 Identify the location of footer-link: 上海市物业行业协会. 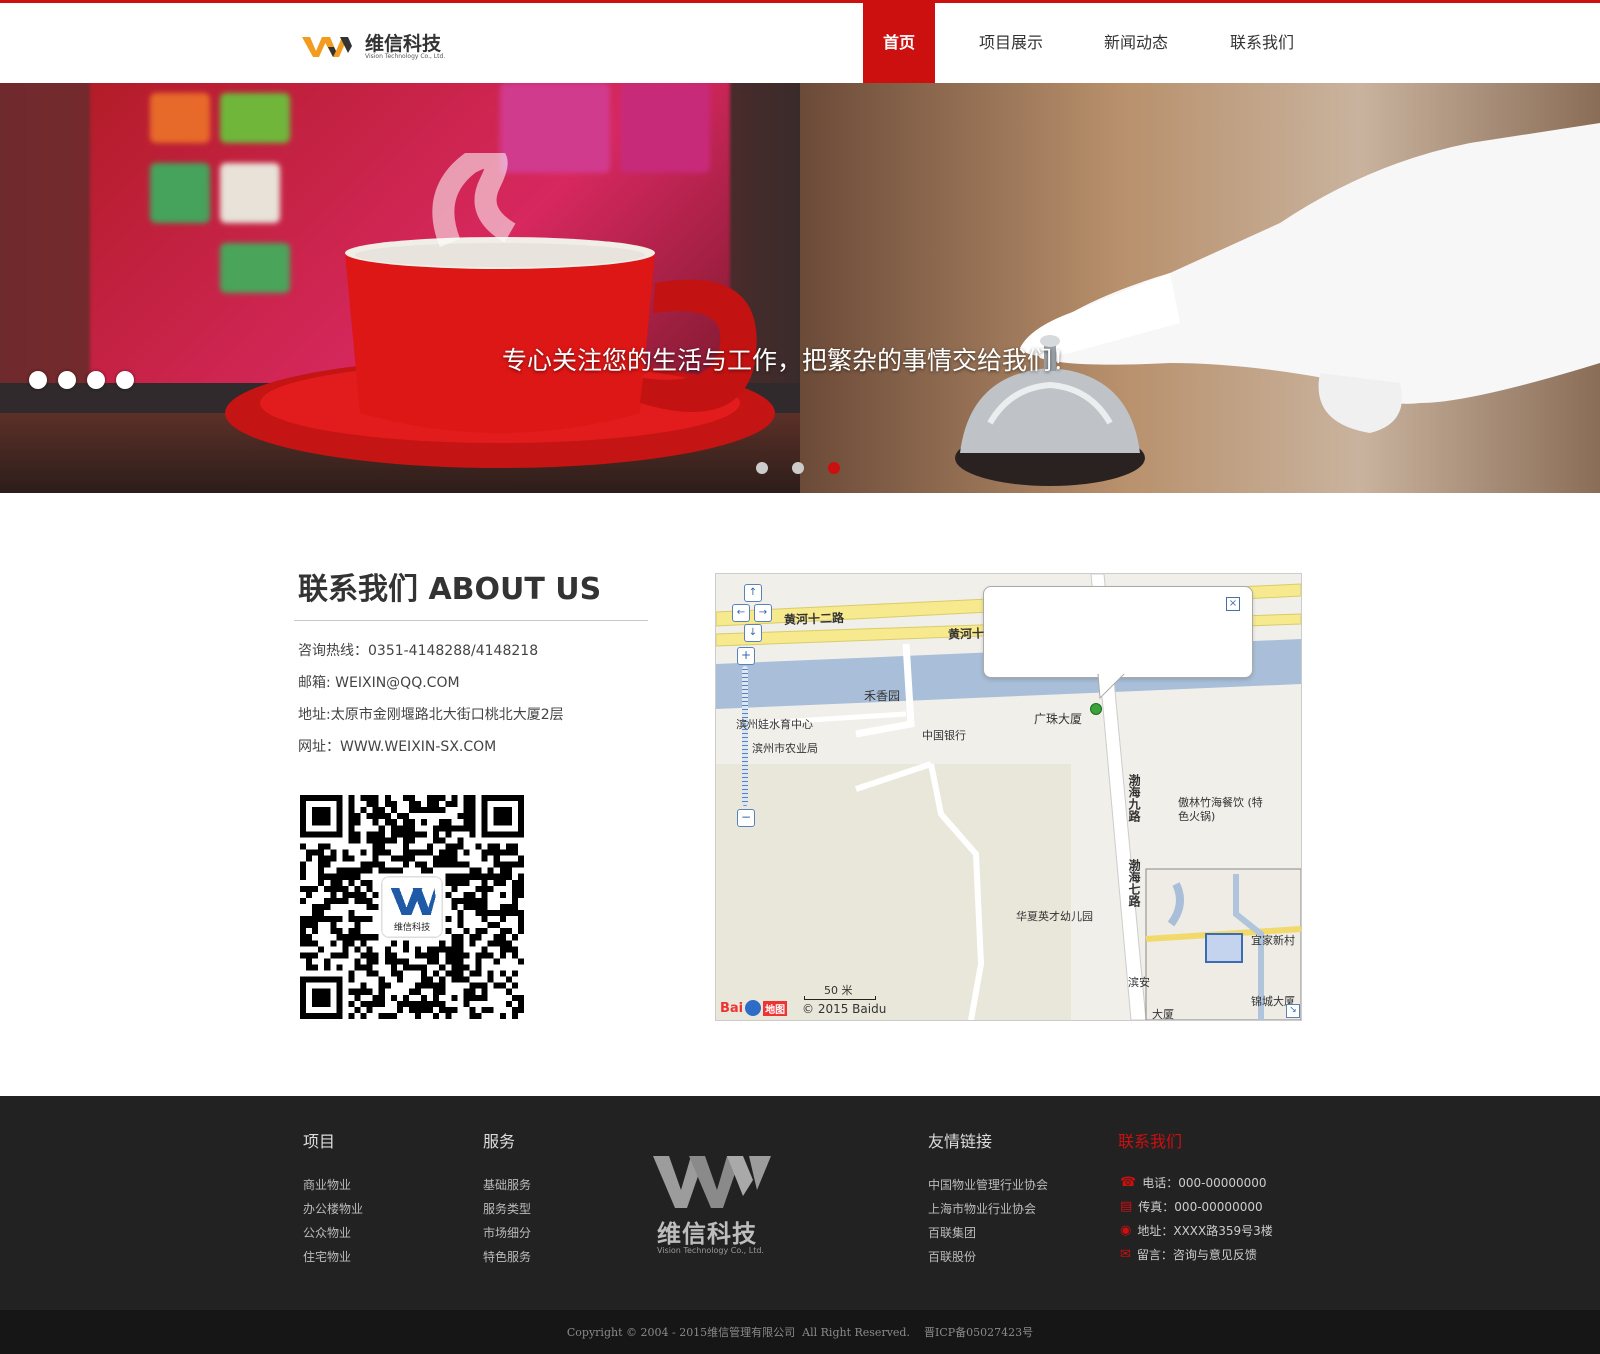
(982, 1208).